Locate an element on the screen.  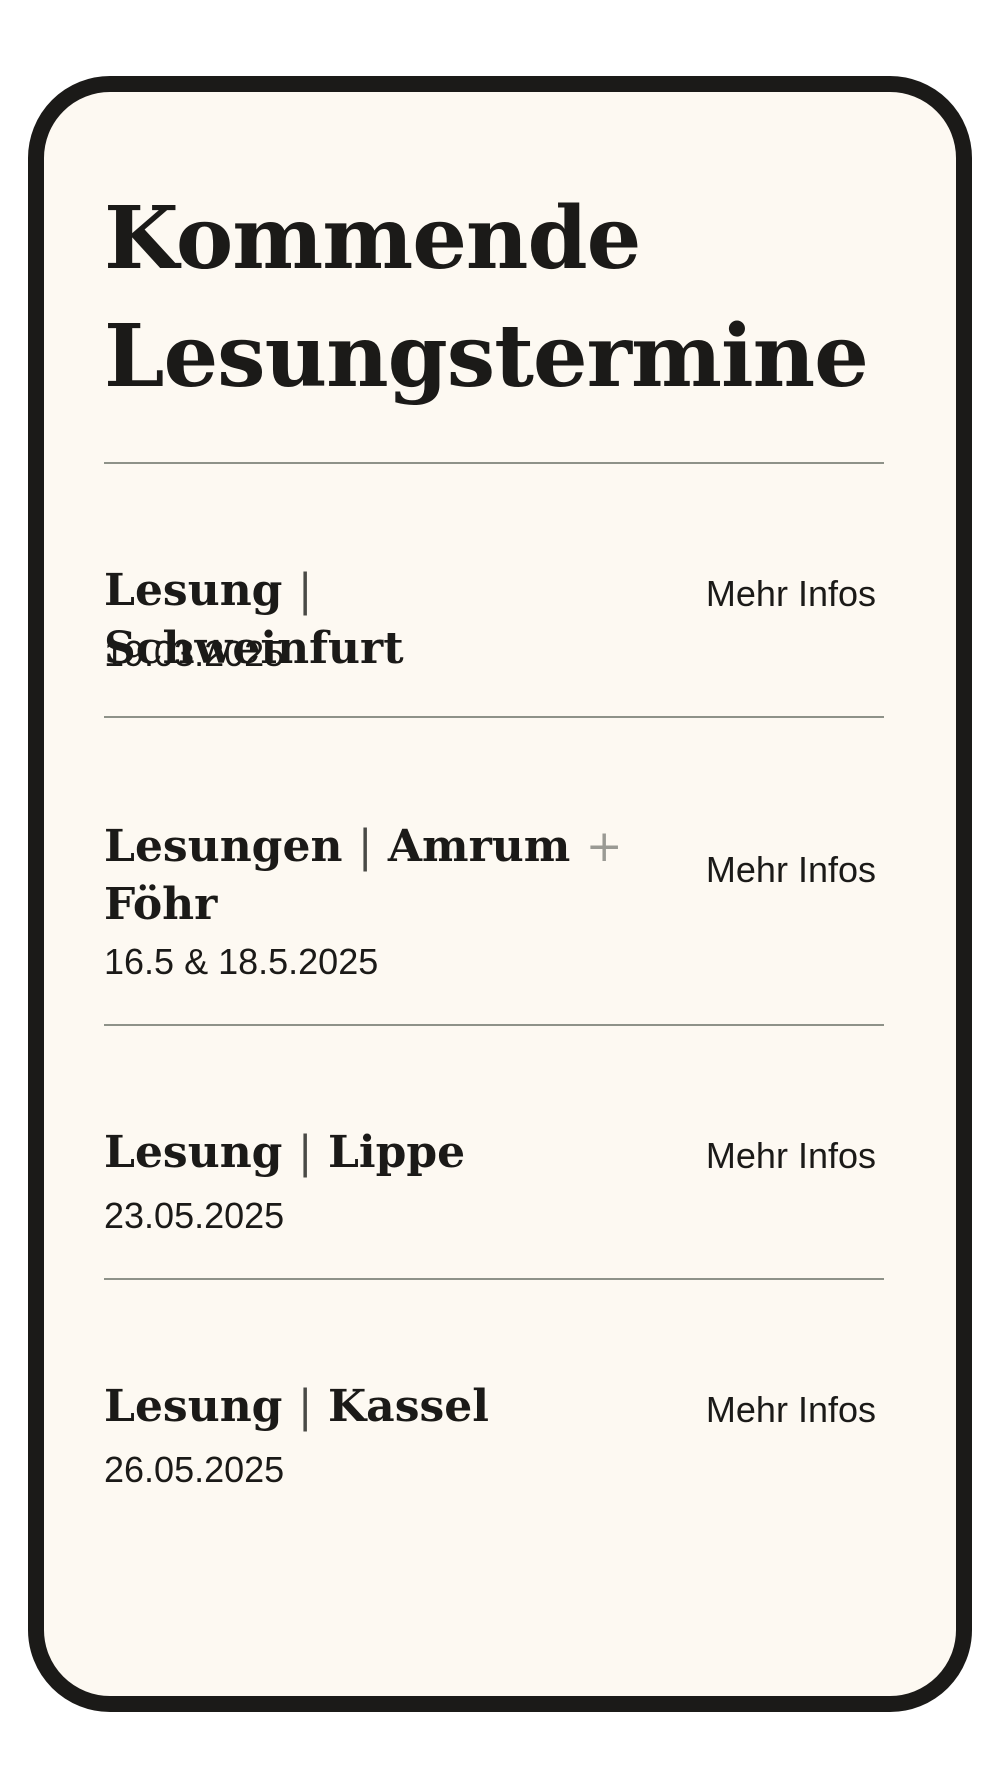
event-item: Lesung | Lippe 23.05.2025 Mehr Infos is located at coordinates (494, 1199).